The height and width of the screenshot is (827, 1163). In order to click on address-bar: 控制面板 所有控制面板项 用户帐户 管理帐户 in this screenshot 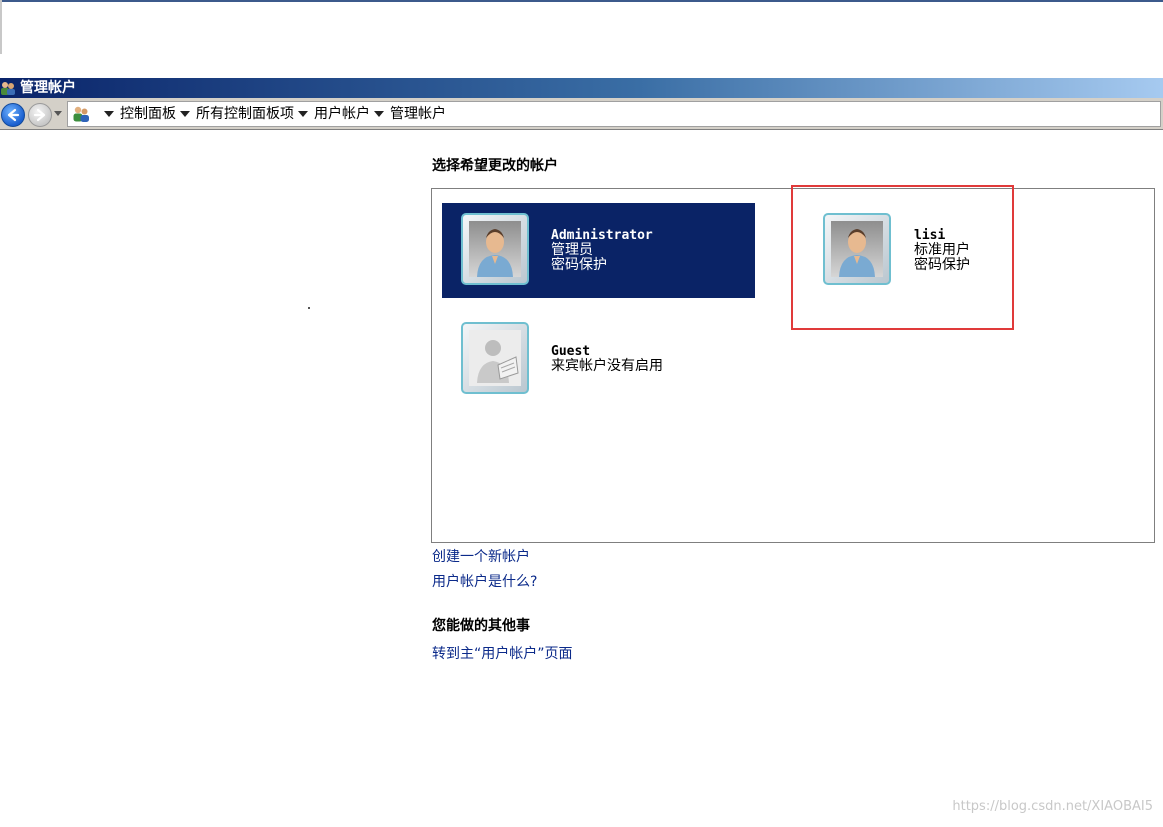, I will do `click(581, 114)`.